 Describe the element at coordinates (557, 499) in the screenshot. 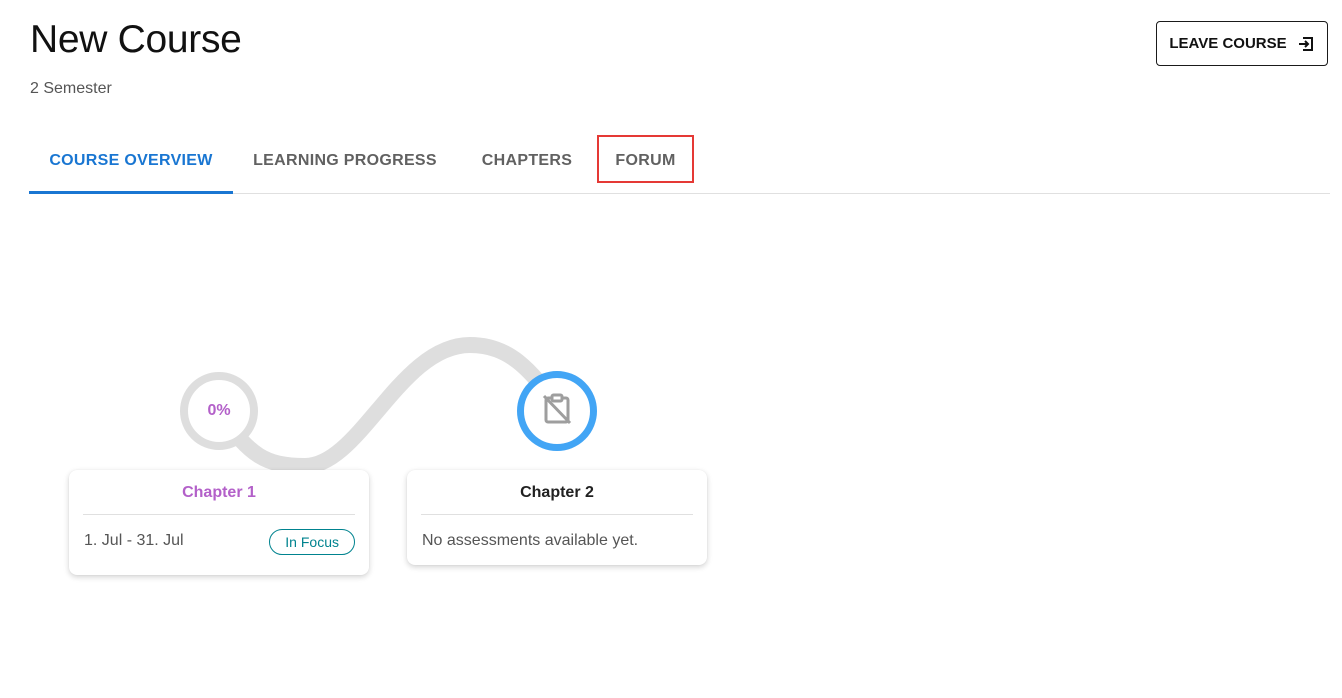

I see `chapter-2-title: Chapter 2` at that location.